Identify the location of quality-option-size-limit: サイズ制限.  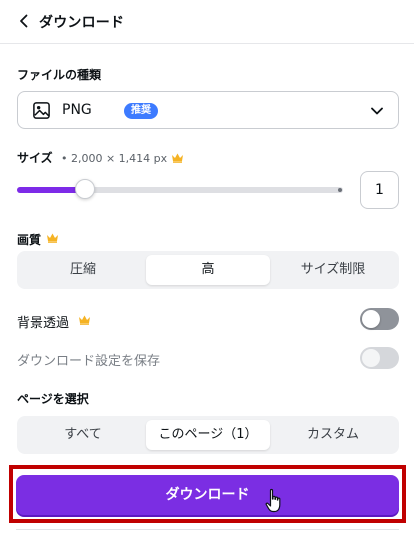
(333, 270).